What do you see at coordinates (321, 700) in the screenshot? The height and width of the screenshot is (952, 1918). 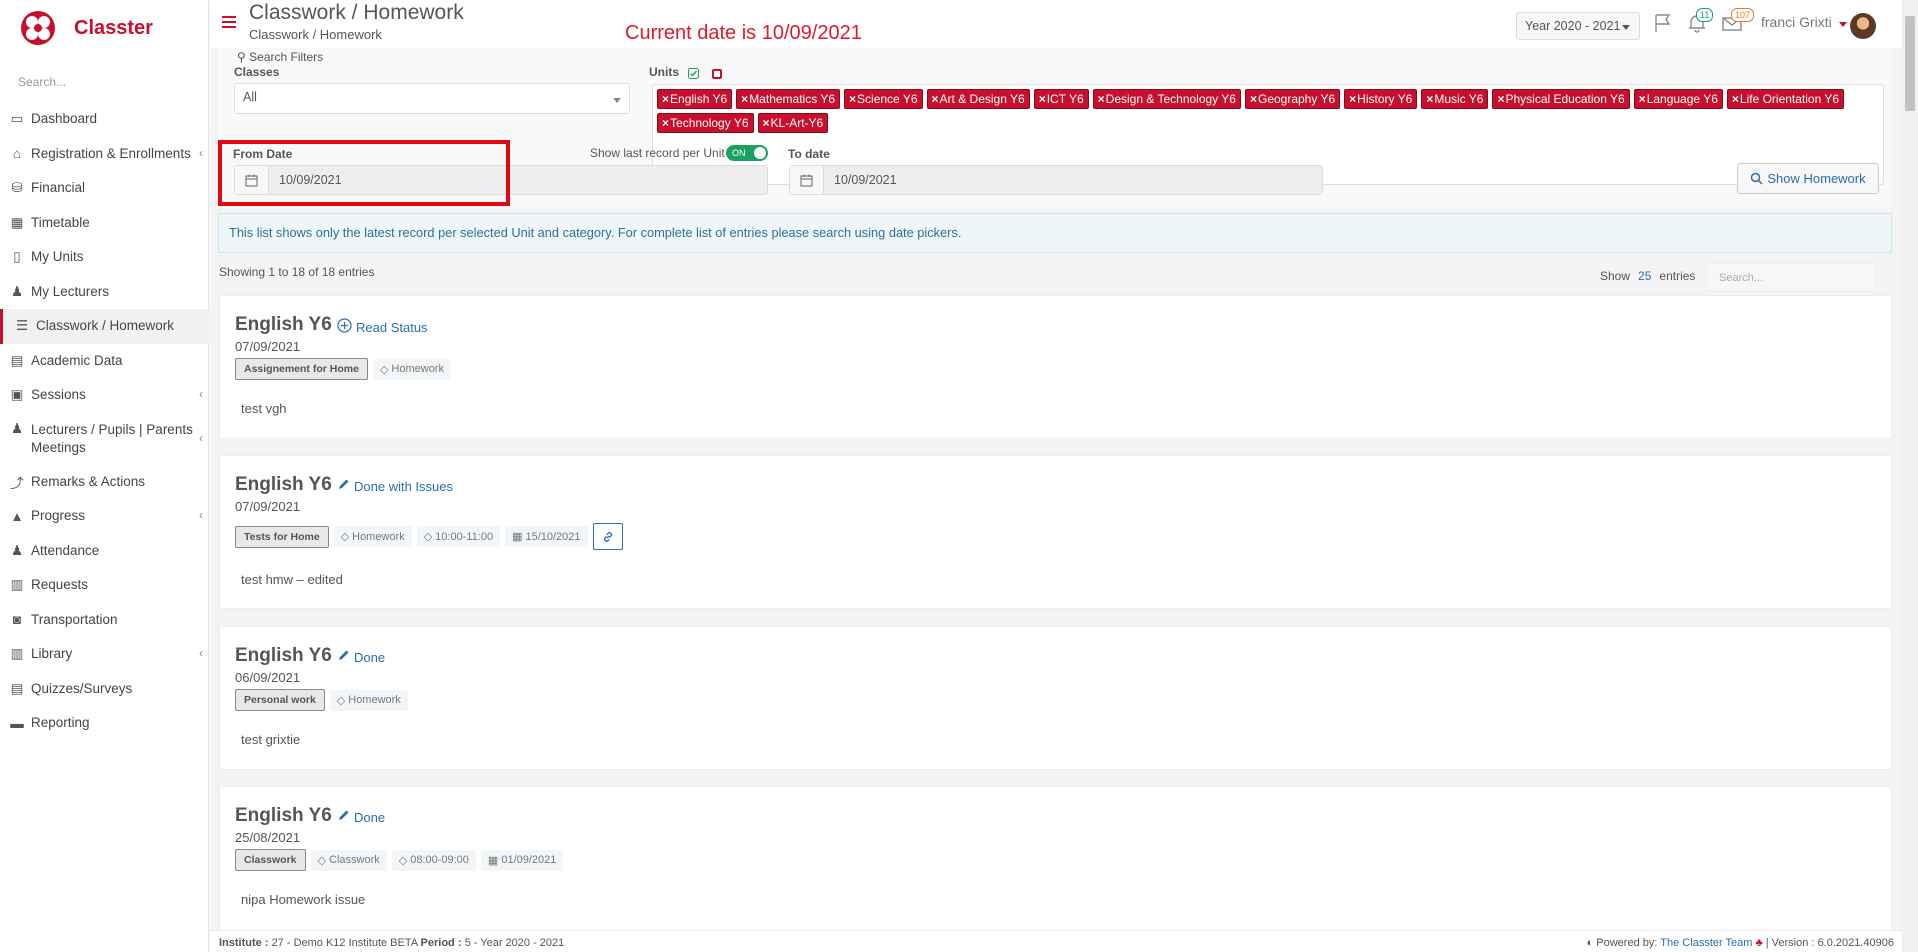 I see `card-tags: Personal work ◇ Homework` at bounding box center [321, 700].